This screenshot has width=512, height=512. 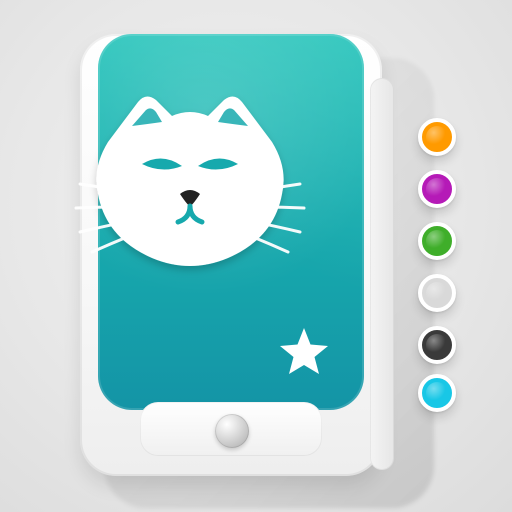 I want to click on color-swatch-cyan, so click(x=437, y=393).